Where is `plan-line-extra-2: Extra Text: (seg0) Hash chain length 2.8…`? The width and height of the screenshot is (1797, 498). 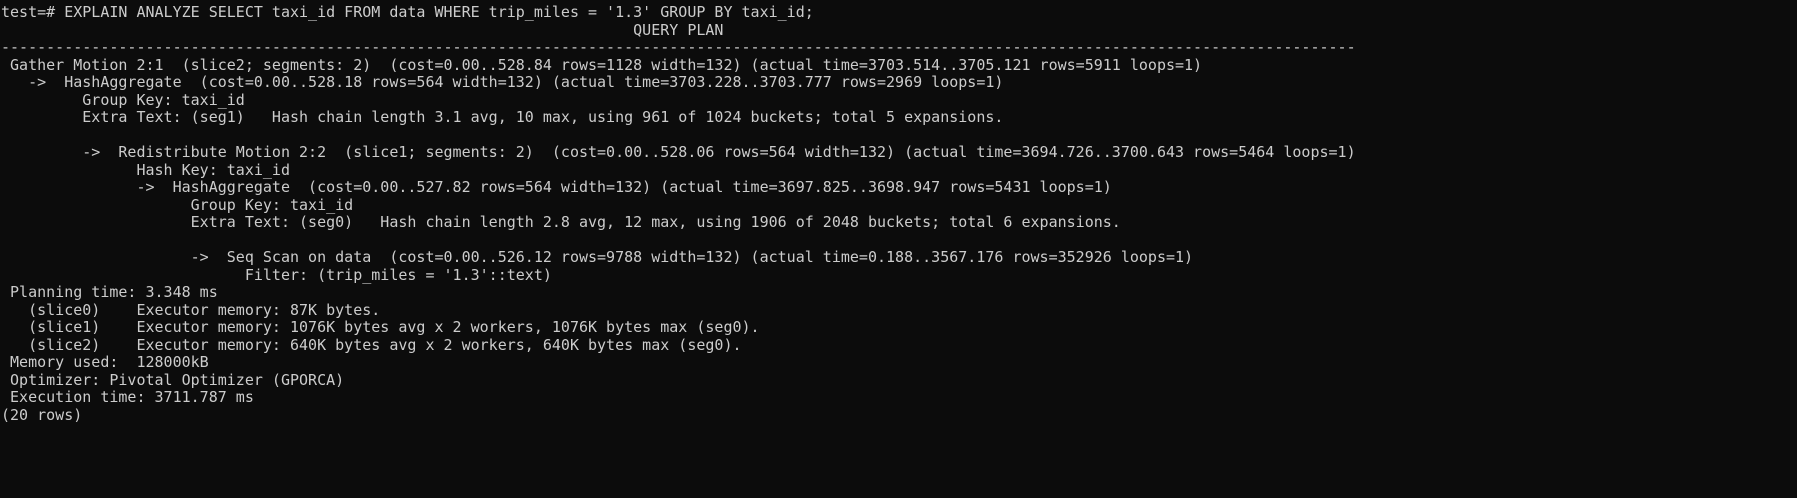
plan-line-extra-2: Extra Text: (seg0) Hash chain length 2.8… is located at coordinates (561, 222).